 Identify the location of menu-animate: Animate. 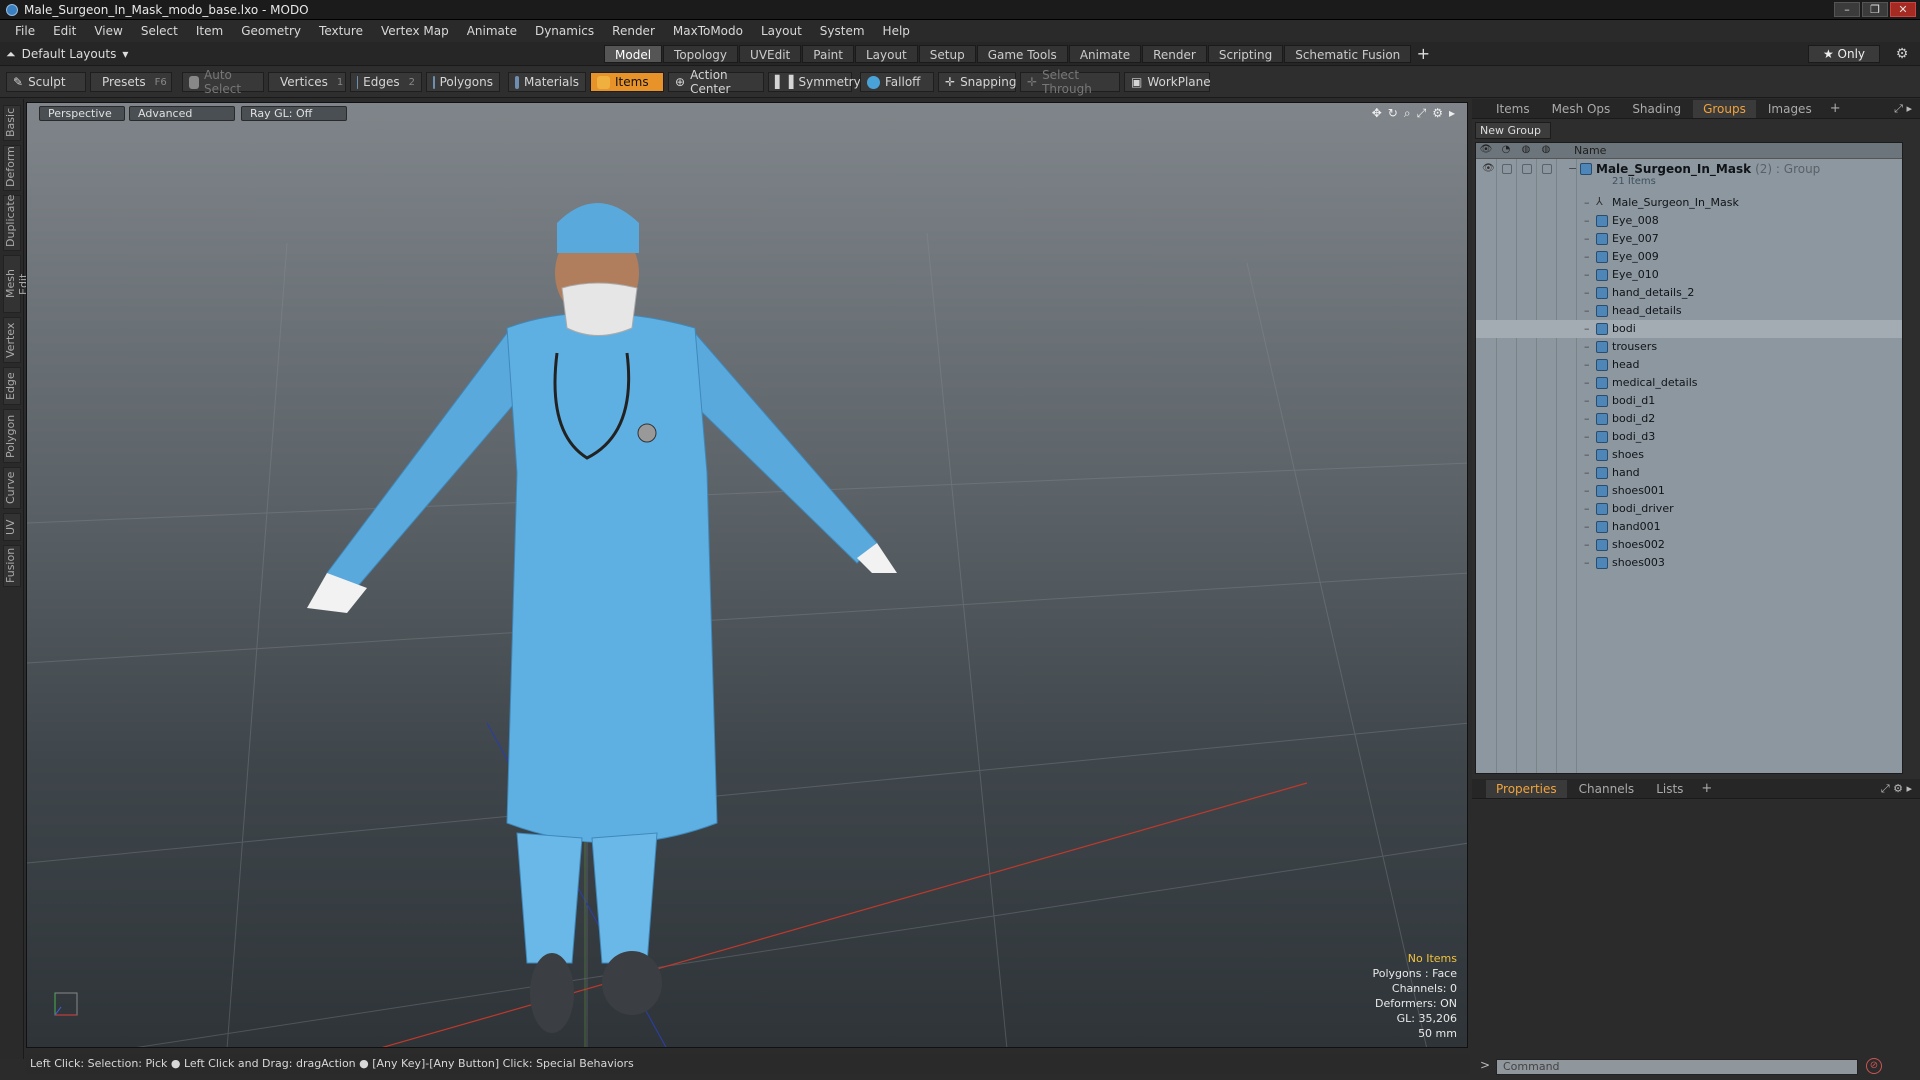
(492, 31).